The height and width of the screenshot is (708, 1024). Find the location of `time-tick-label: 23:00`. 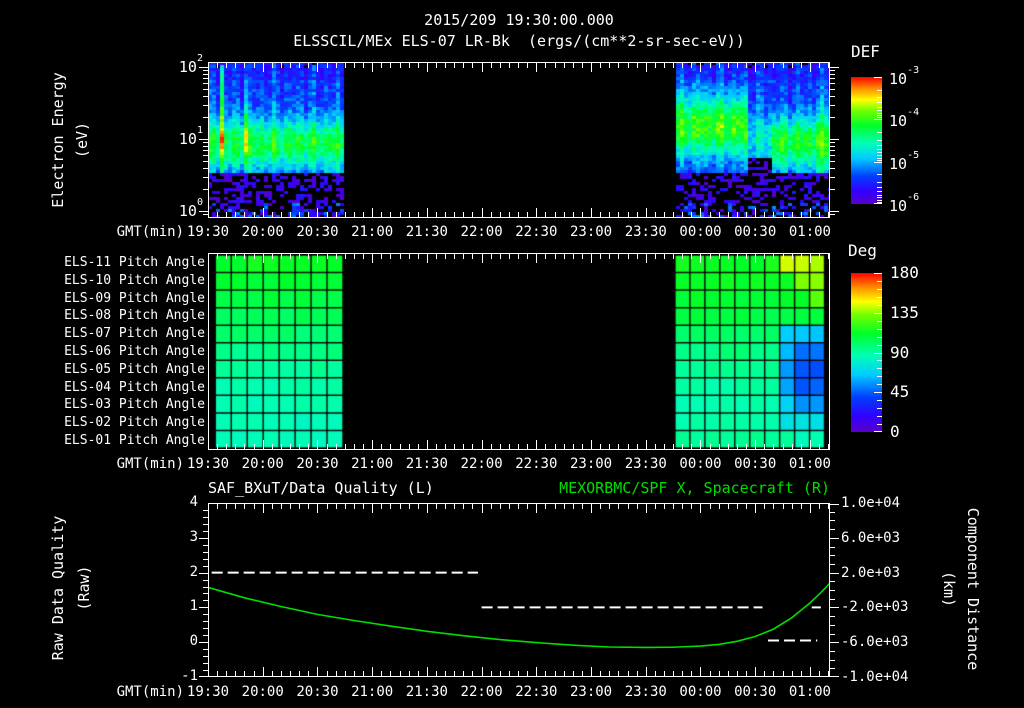

time-tick-label: 23:00 is located at coordinates (591, 232).